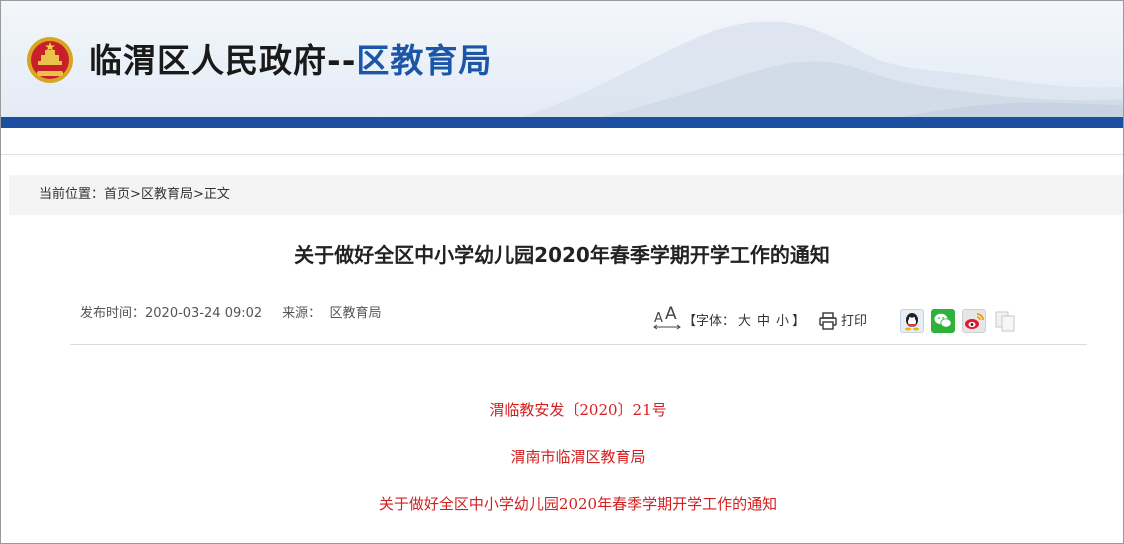 The width and height of the screenshot is (1124, 544). Describe the element at coordinates (562, 255) in the screenshot. I see `article-title: 关于做好全区中小学幼儿园2020年春季学期开学工作的通知` at that location.